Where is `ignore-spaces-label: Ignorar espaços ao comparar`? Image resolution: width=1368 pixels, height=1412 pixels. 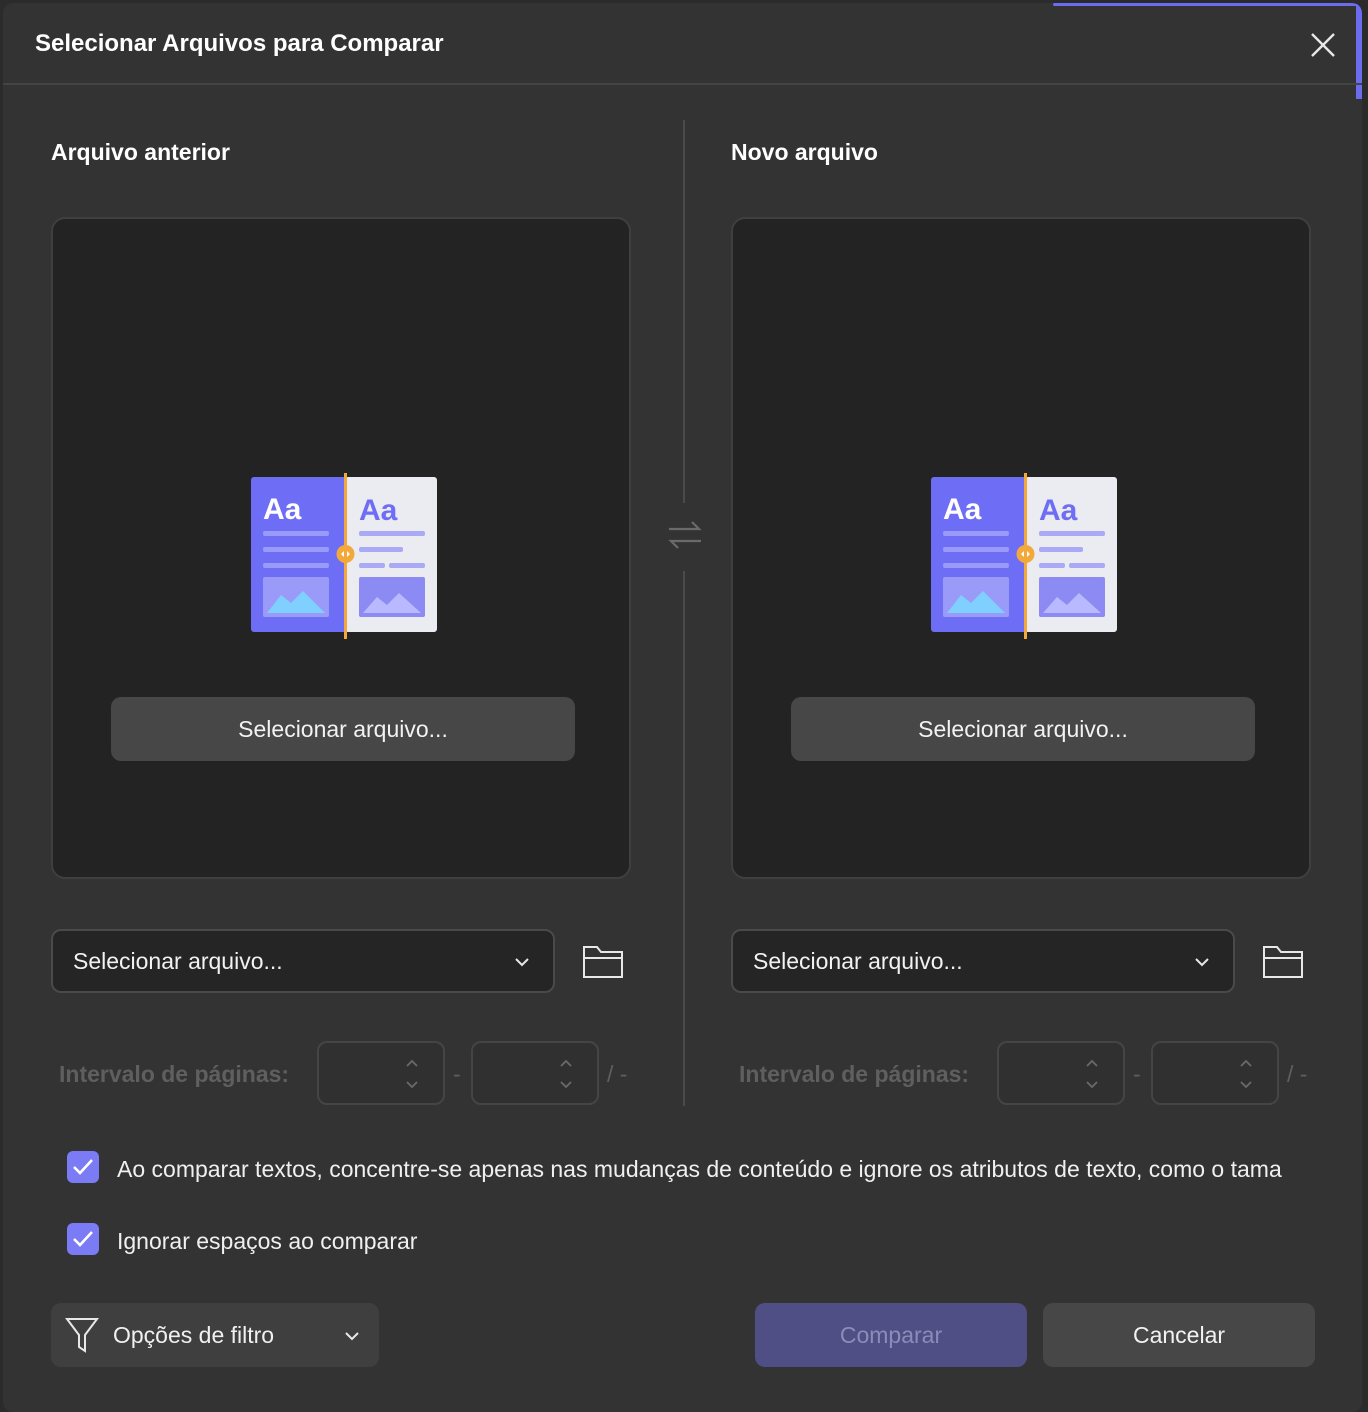 ignore-spaces-label: Ignorar espaços ao comparar is located at coordinates (267, 1241).